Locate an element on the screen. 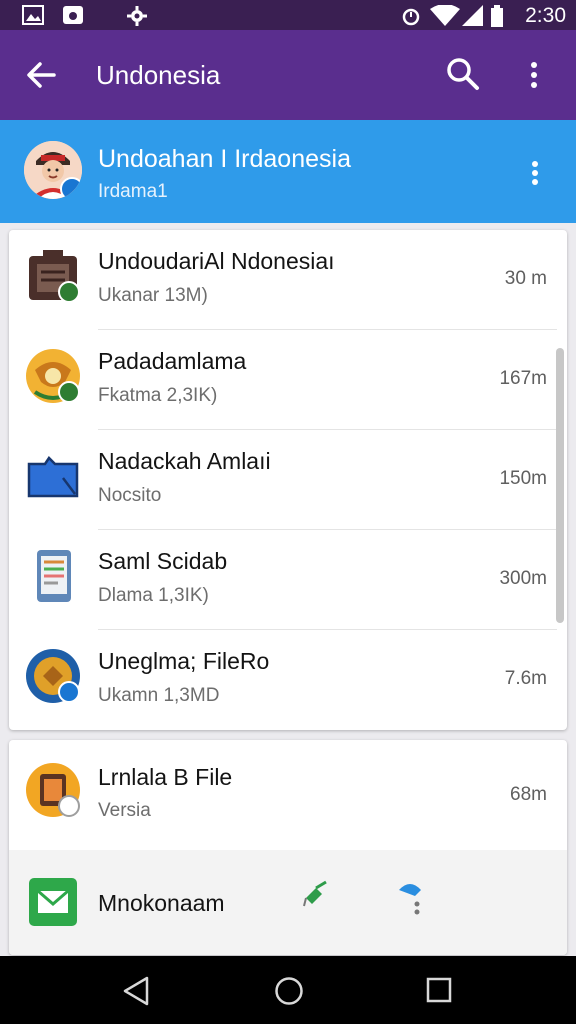 The height and width of the screenshot is (1024, 576). overflow-menu-icon is located at coordinates (534, 75).